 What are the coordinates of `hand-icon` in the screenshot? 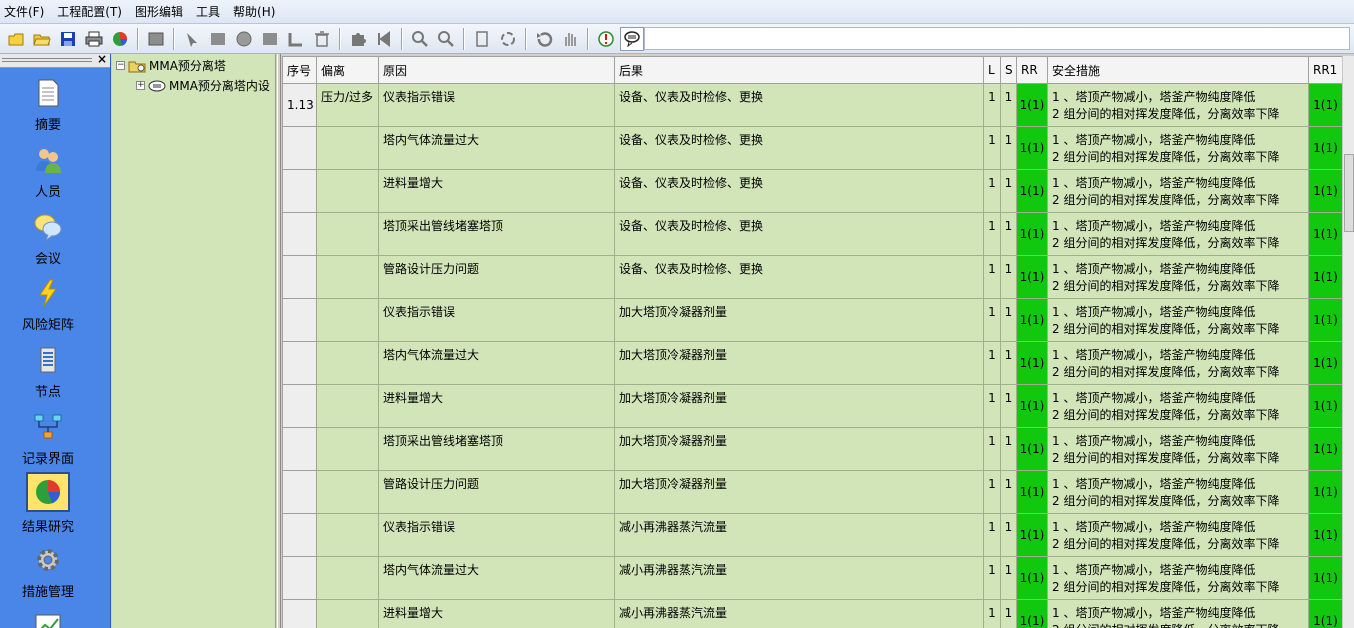 It's located at (570, 39).